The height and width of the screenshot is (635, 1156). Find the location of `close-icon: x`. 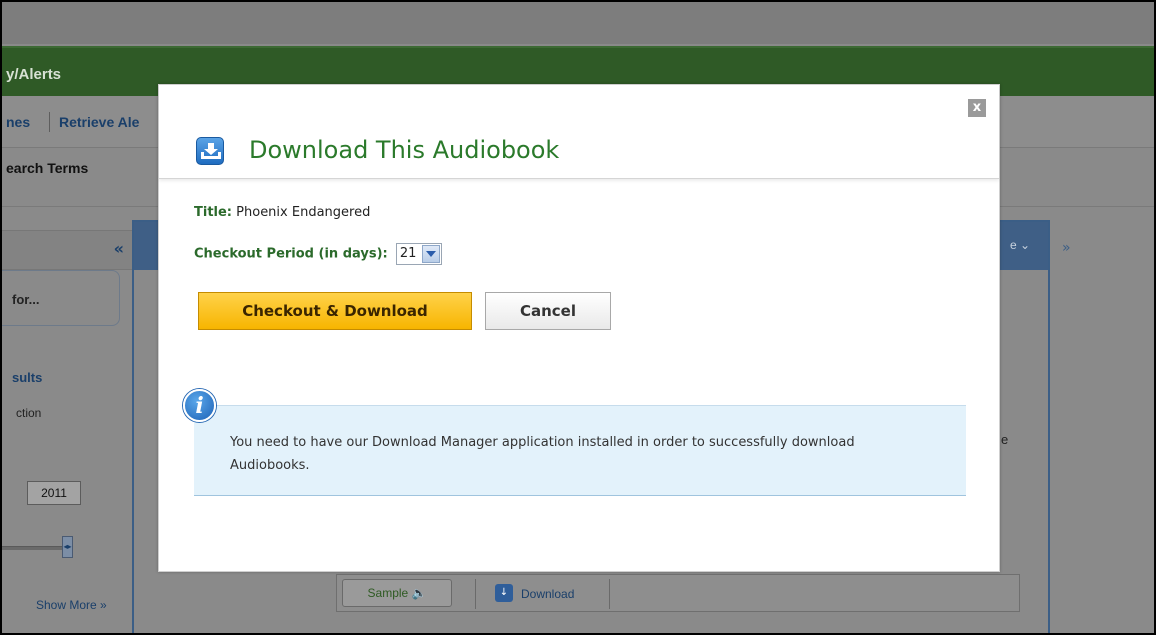

close-icon: x is located at coordinates (977, 108).